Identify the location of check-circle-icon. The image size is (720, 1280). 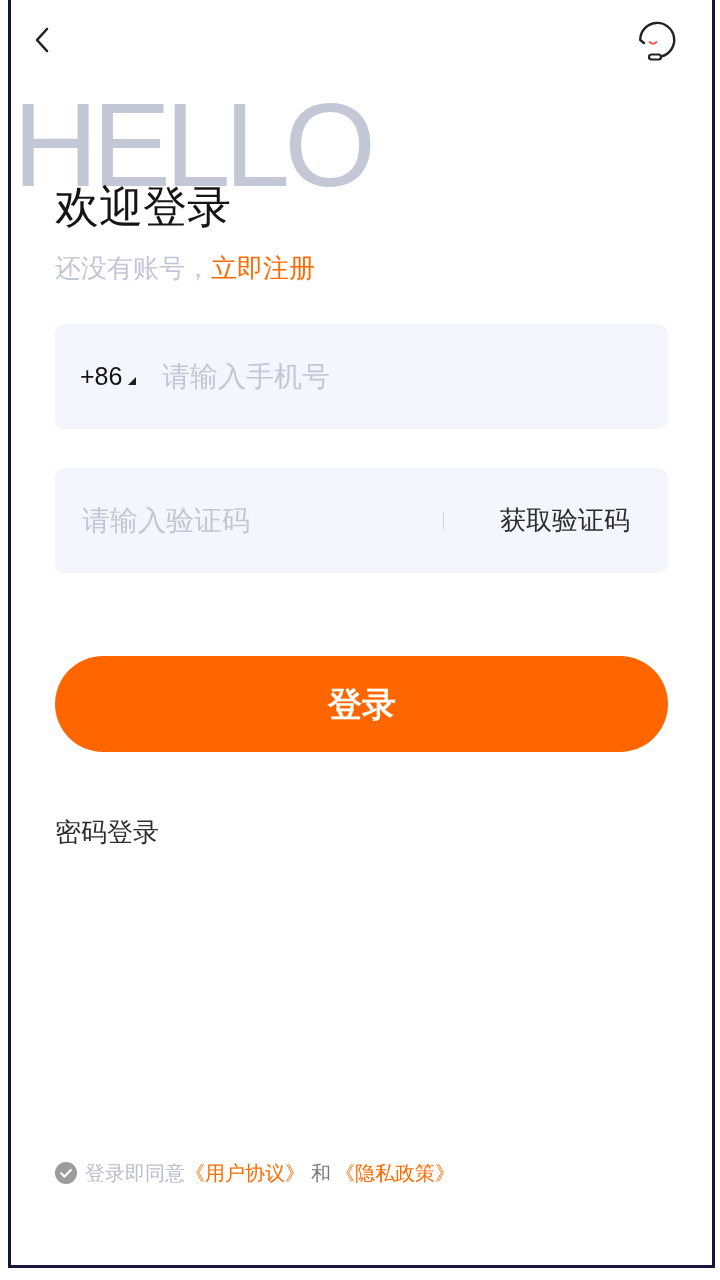
(66, 1173).